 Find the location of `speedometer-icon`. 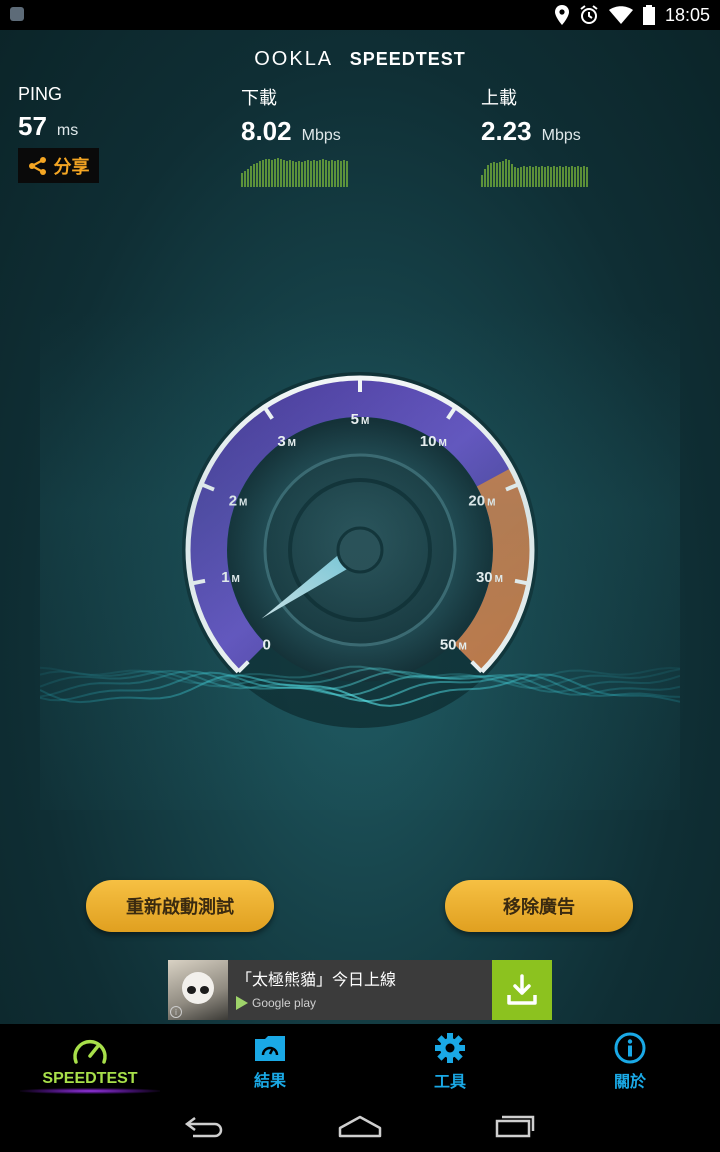

speedometer-icon is located at coordinates (90, 1051).